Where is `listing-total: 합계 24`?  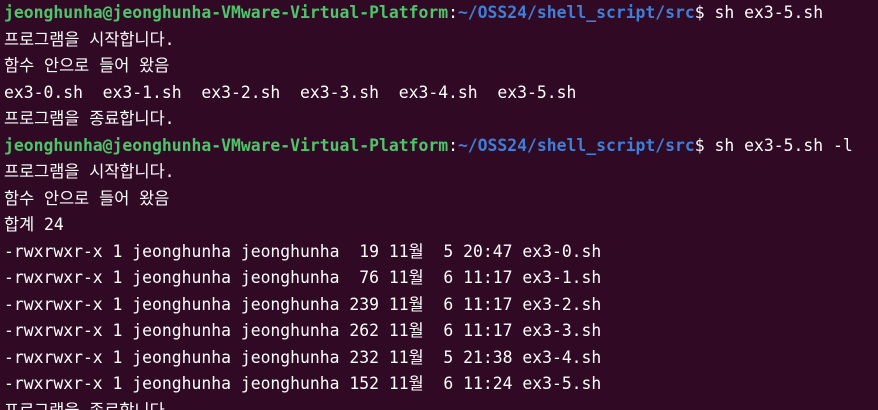 listing-total: 합계 24 is located at coordinates (34, 224).